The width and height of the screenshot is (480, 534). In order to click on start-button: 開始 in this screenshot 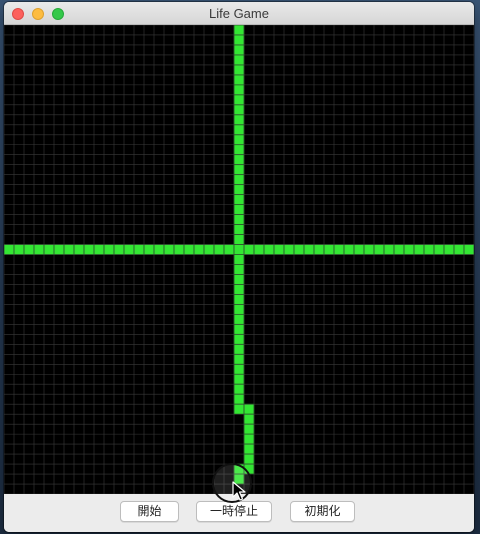, I will do `click(149, 511)`.